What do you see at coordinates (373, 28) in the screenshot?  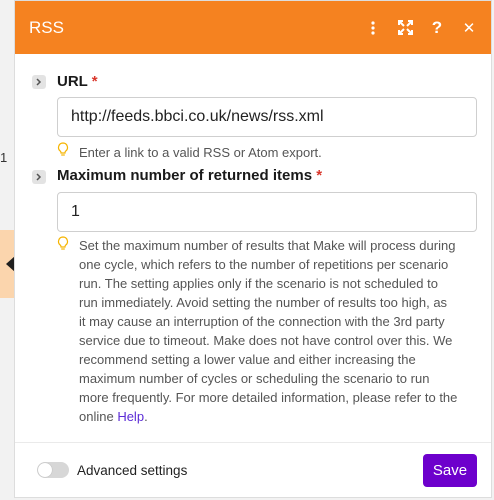 I see `more-vertical-icon` at bounding box center [373, 28].